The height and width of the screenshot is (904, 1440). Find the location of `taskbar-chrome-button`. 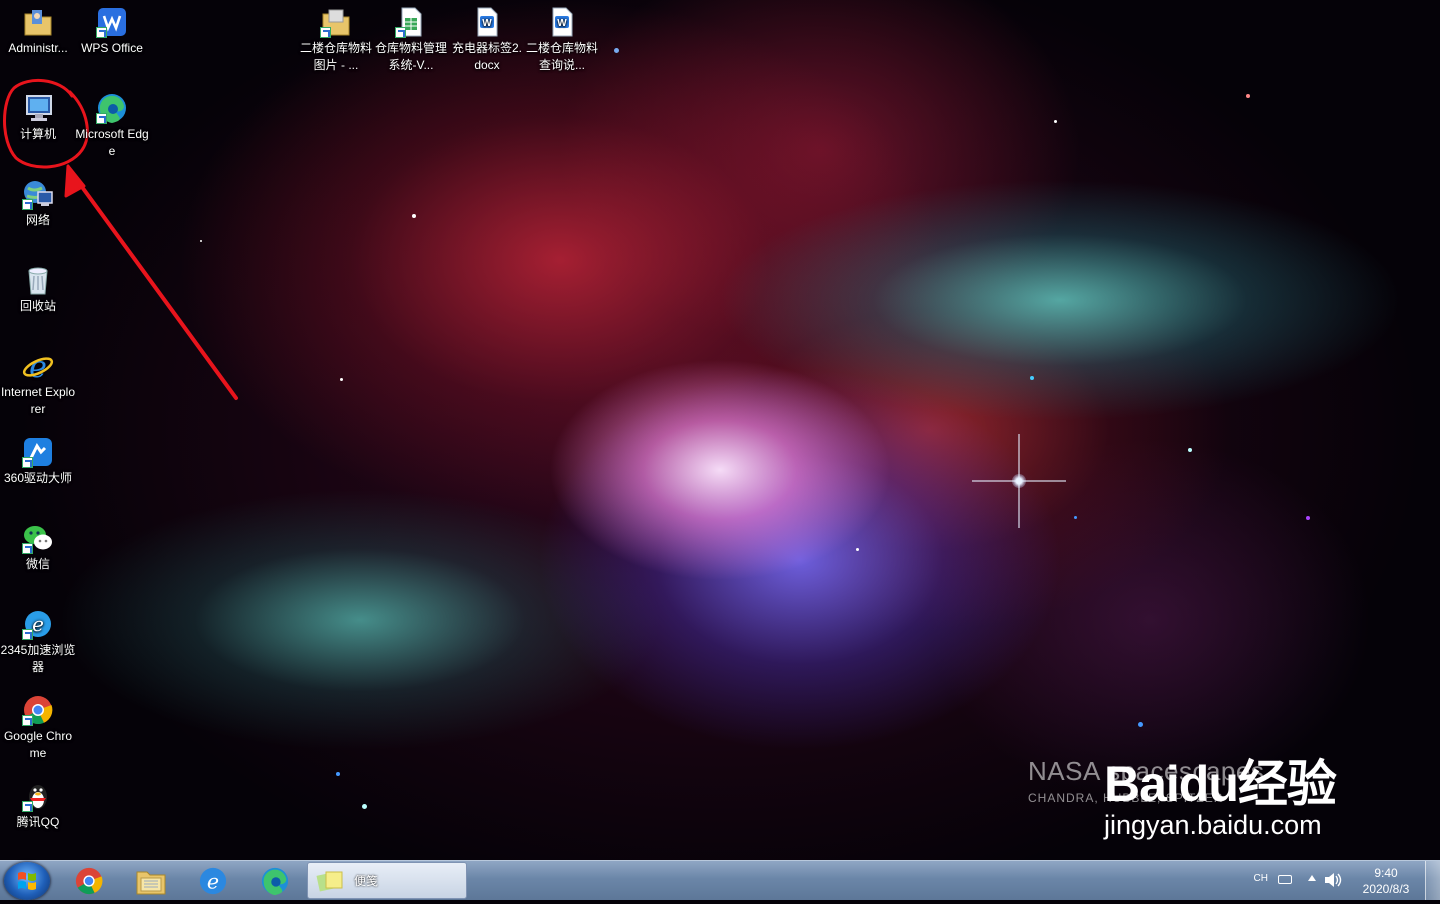

taskbar-chrome-button is located at coordinates (89, 881).